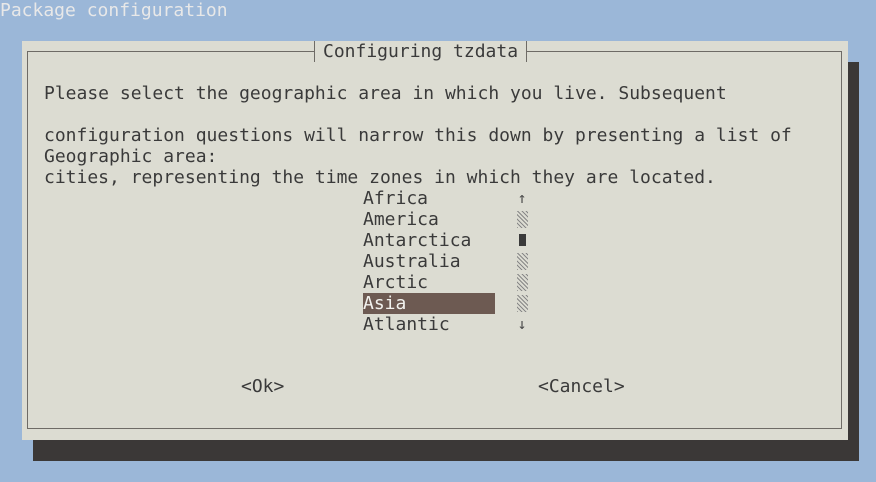  I want to click on menu-item-asia: Asia, so click(429, 303).